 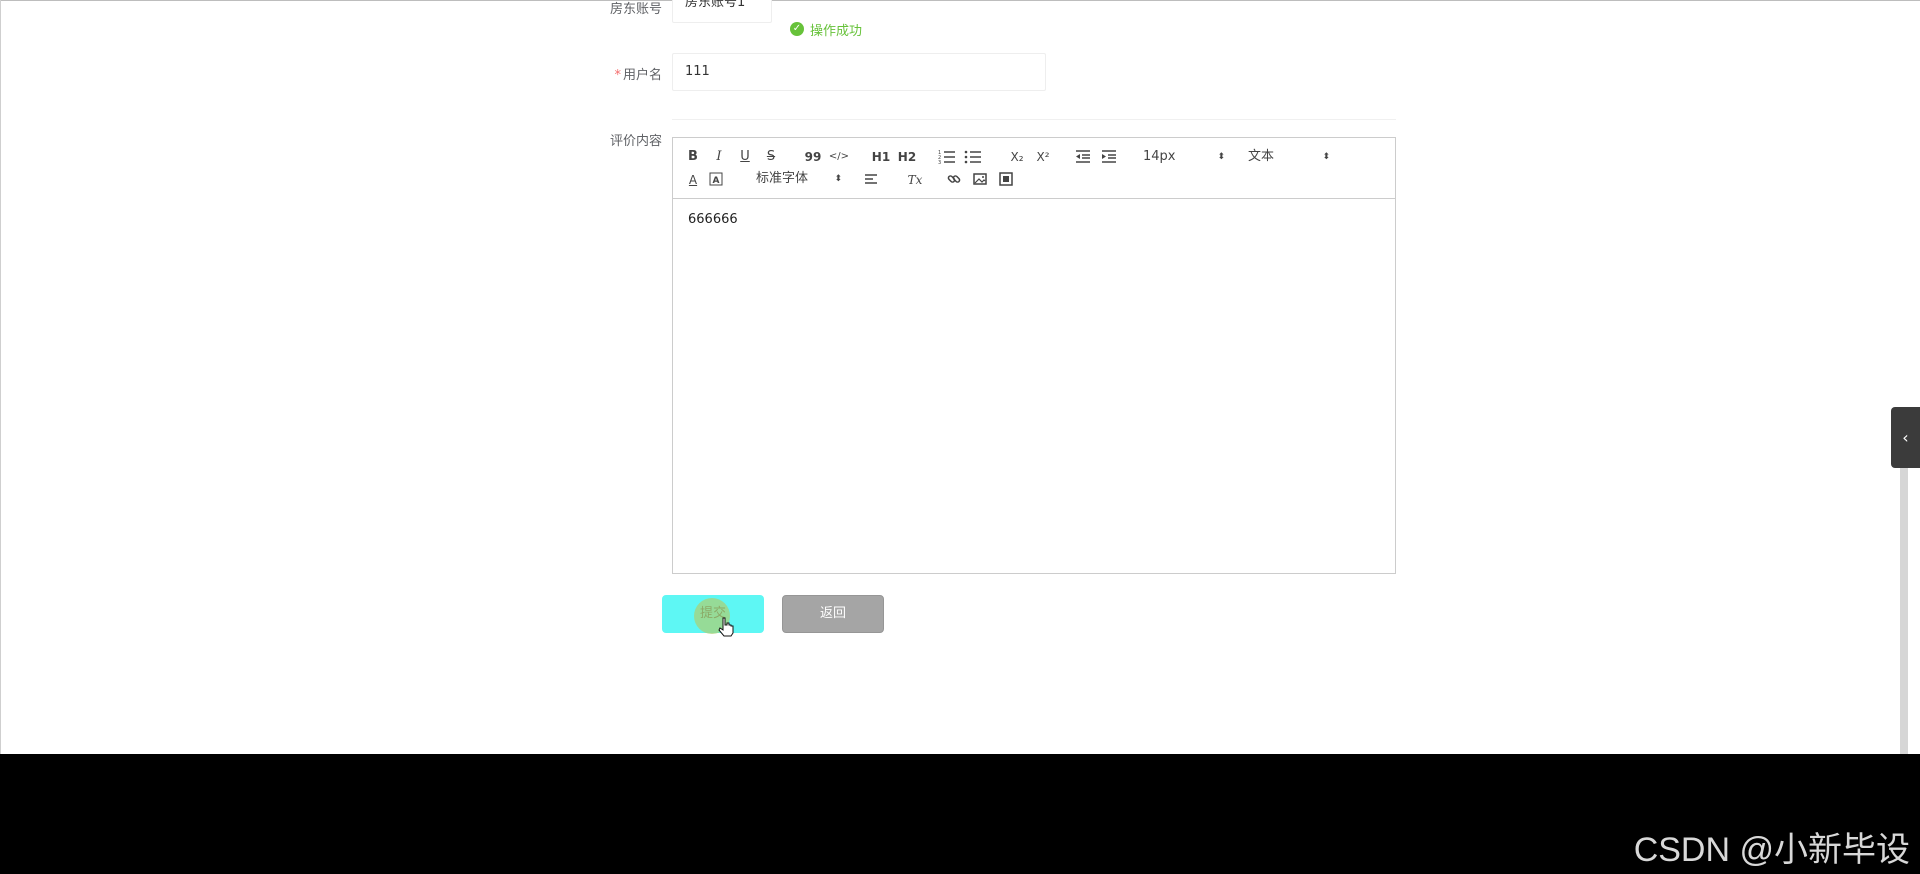 I want to click on ordered-list-icon: 123, so click(x=949, y=157).